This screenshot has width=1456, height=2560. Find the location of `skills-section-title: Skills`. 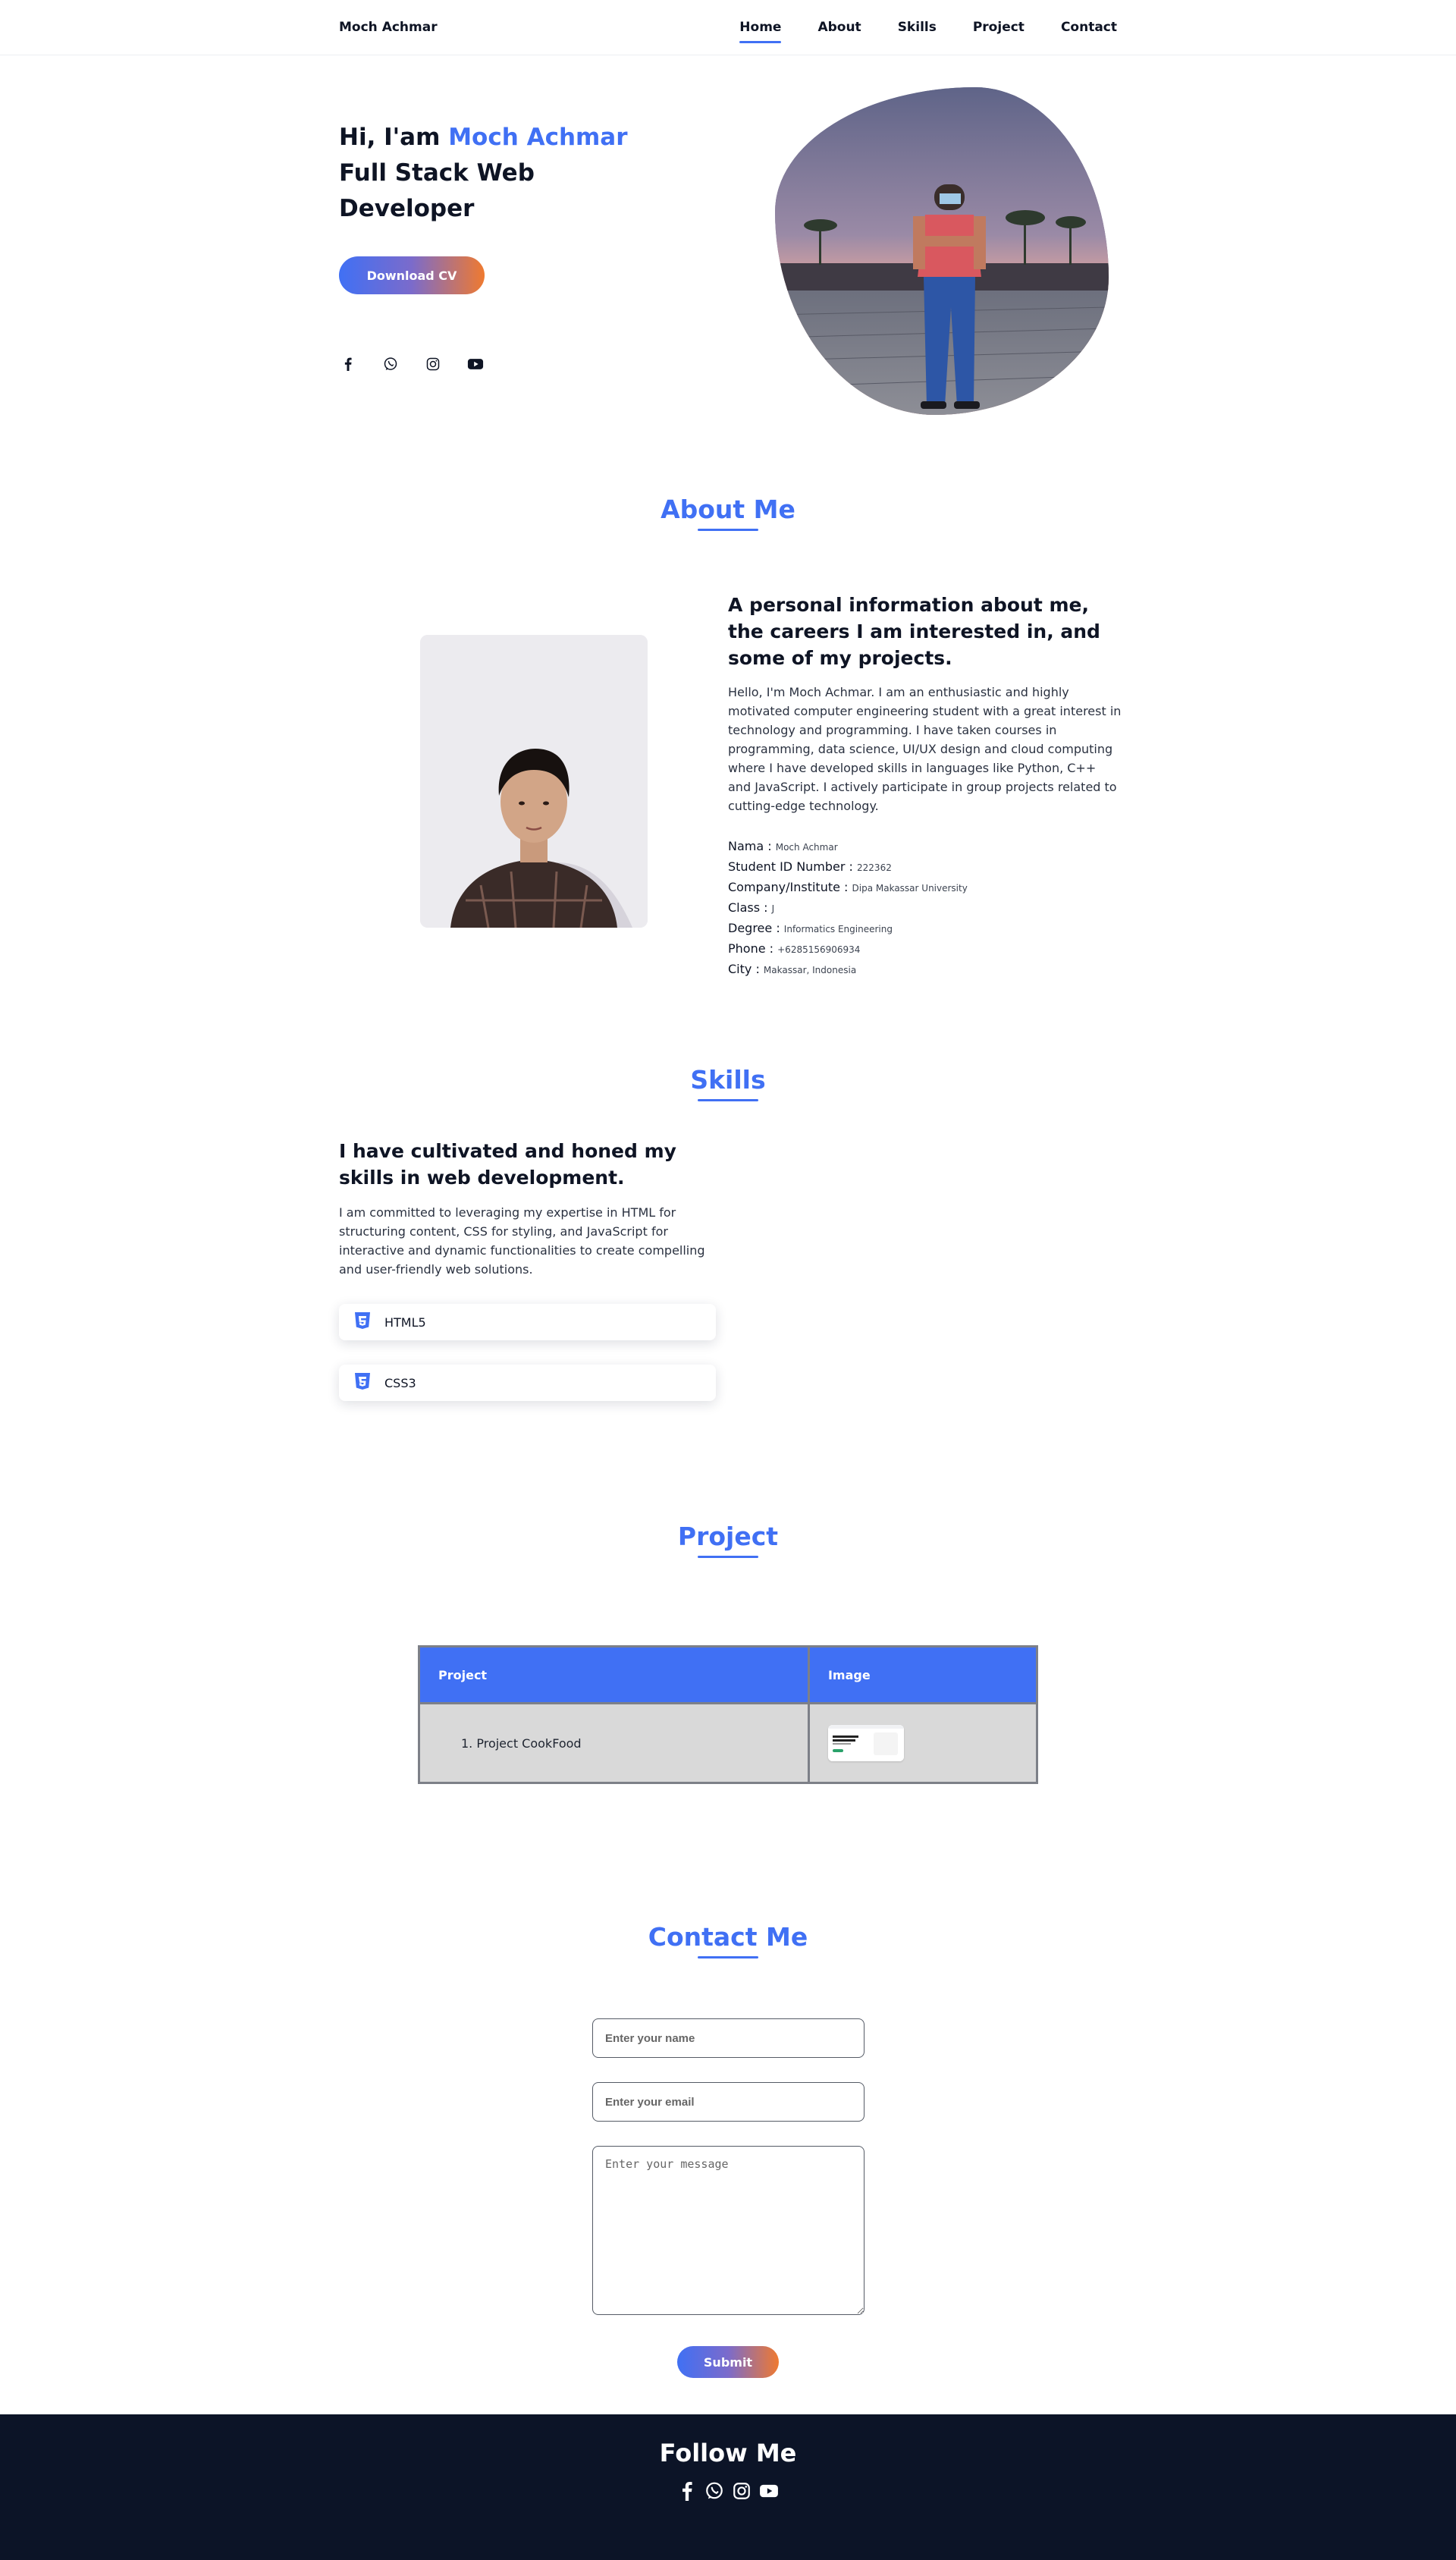

skills-section-title: Skills is located at coordinates (728, 1083).